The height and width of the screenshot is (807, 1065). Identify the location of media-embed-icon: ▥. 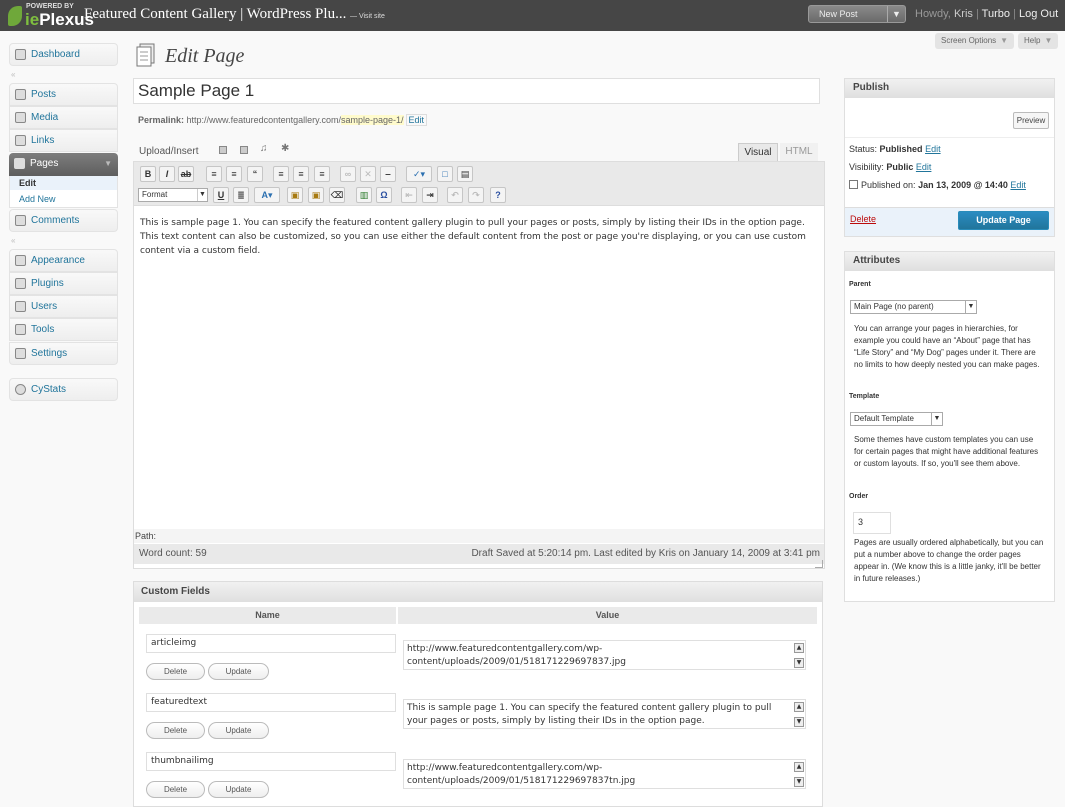
(364, 195).